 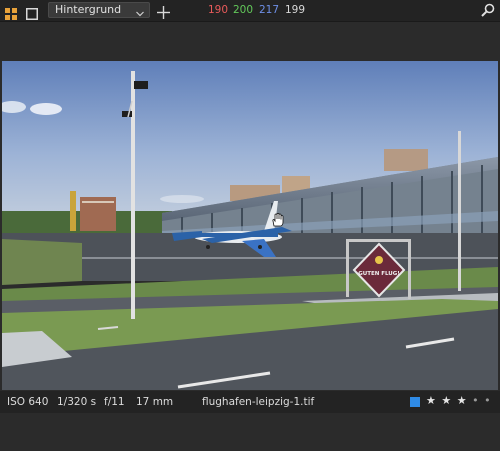 I want to click on chevron-down-icon, so click(x=140, y=12).